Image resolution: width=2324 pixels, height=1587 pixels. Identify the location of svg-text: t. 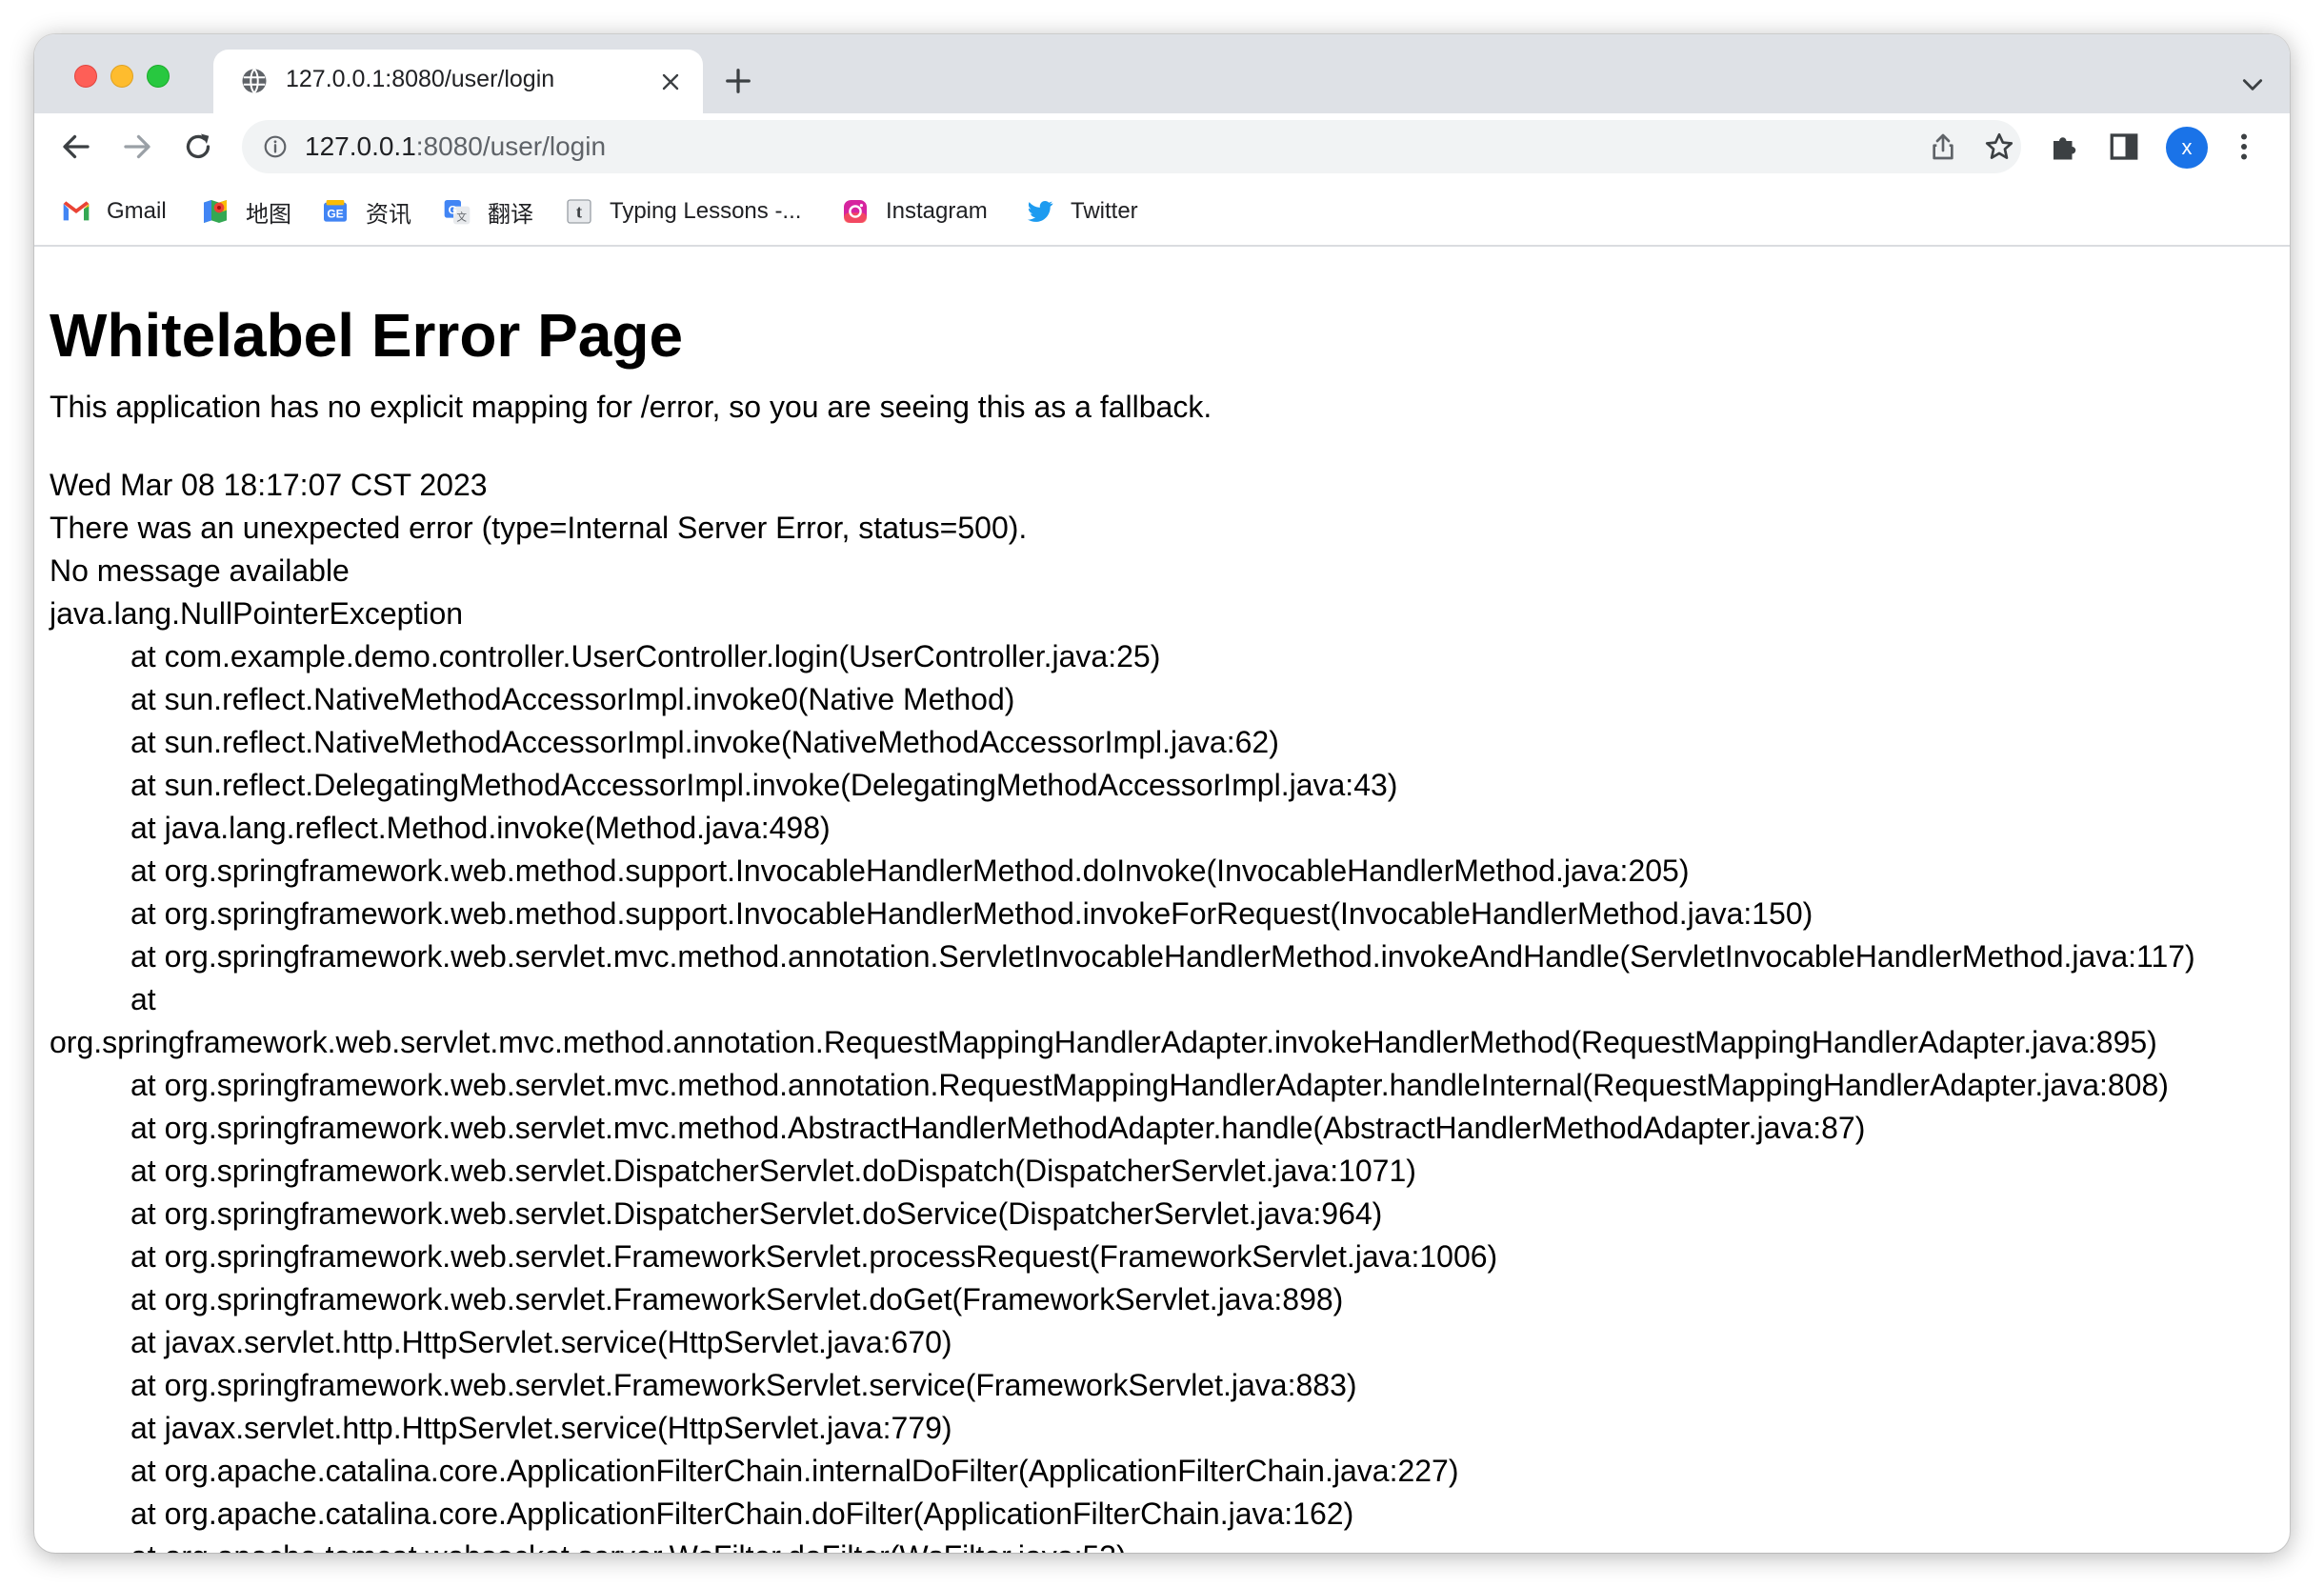
(580, 213).